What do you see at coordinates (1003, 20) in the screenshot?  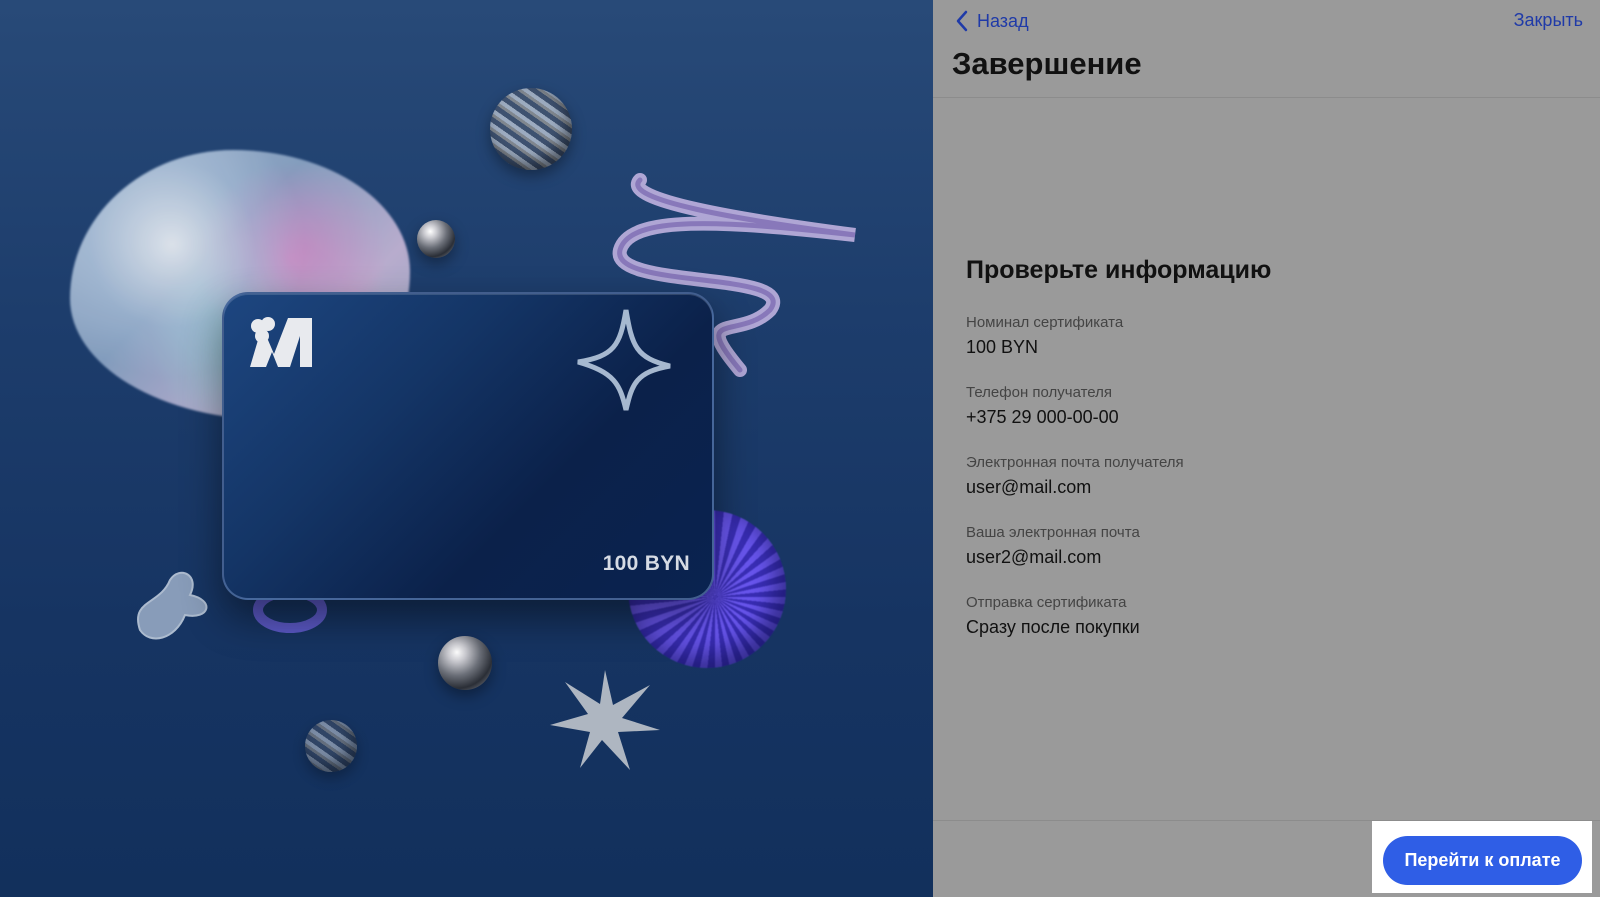 I see `back-button-label: Назад` at bounding box center [1003, 20].